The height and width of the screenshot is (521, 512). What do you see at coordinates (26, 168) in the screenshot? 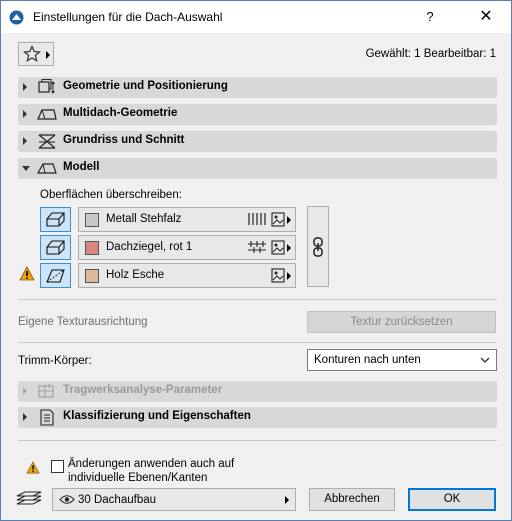
I see `collapse-arrow-icon` at bounding box center [26, 168].